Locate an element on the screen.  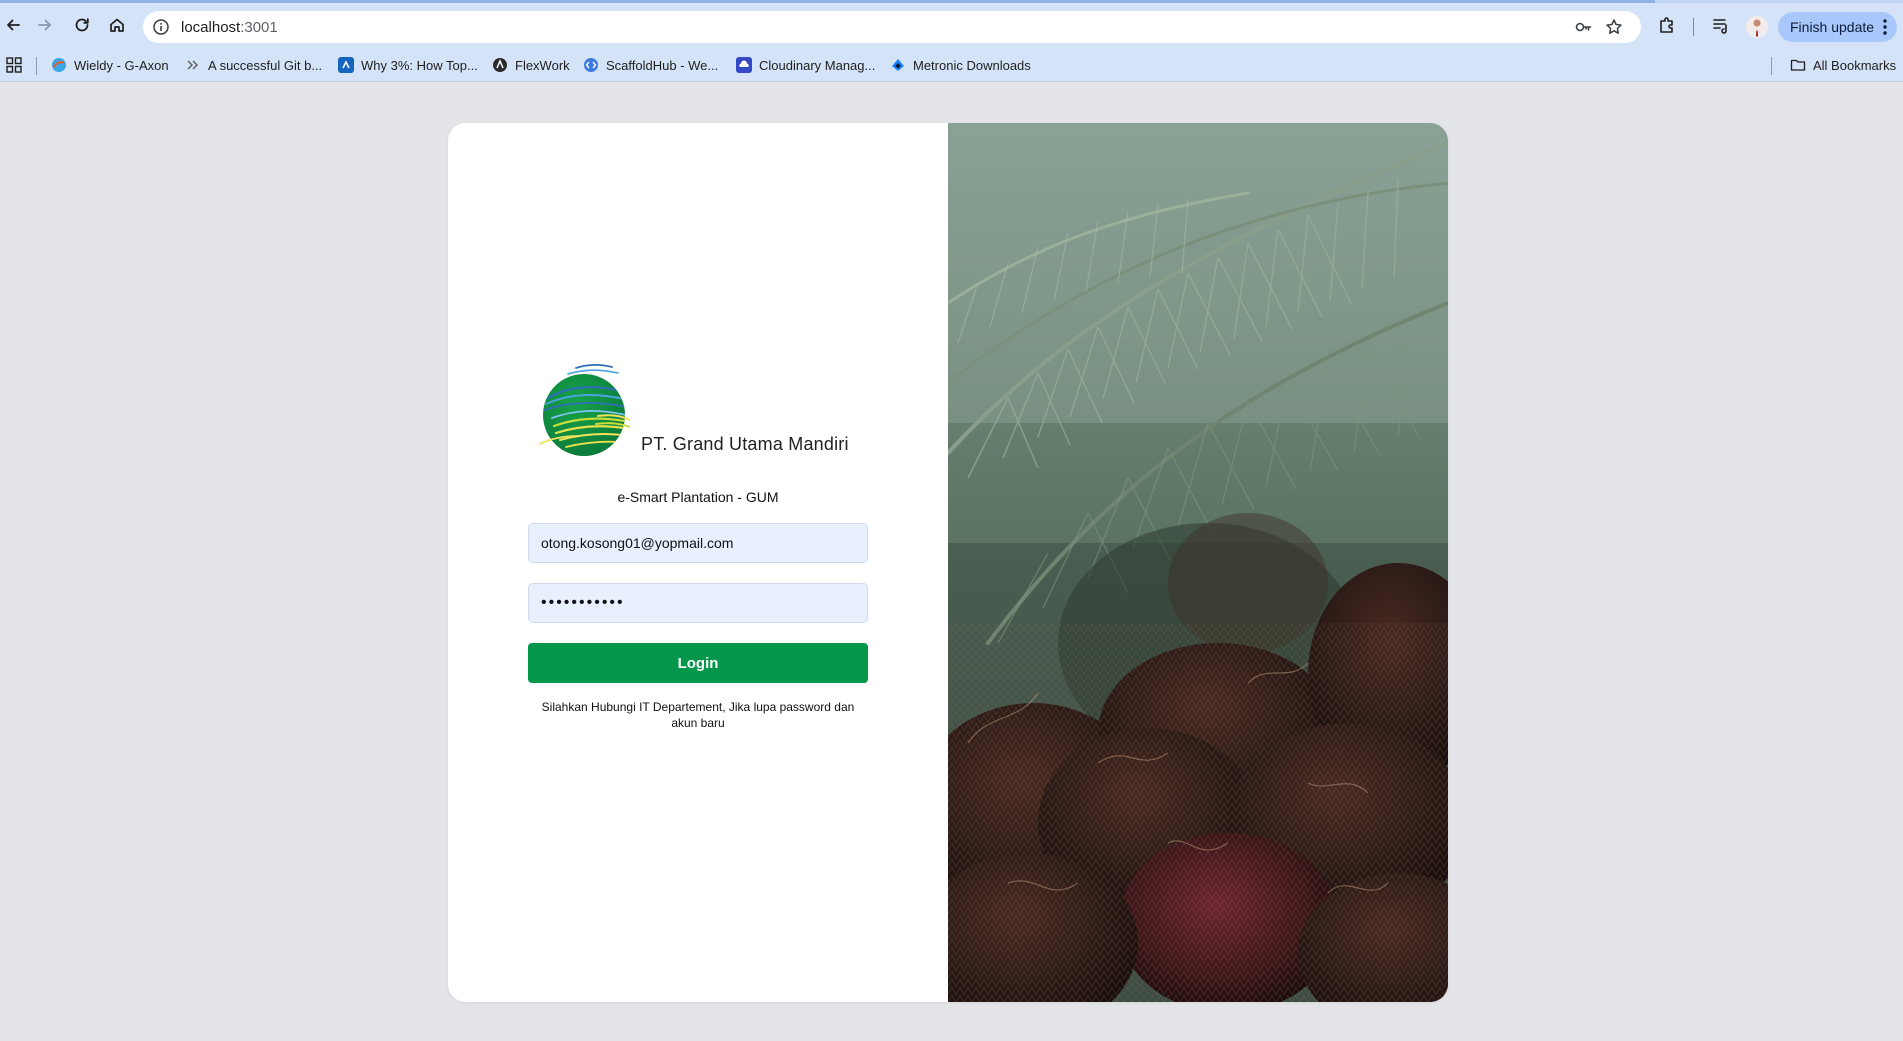
bookmark-star-icon is located at coordinates (1614, 27).